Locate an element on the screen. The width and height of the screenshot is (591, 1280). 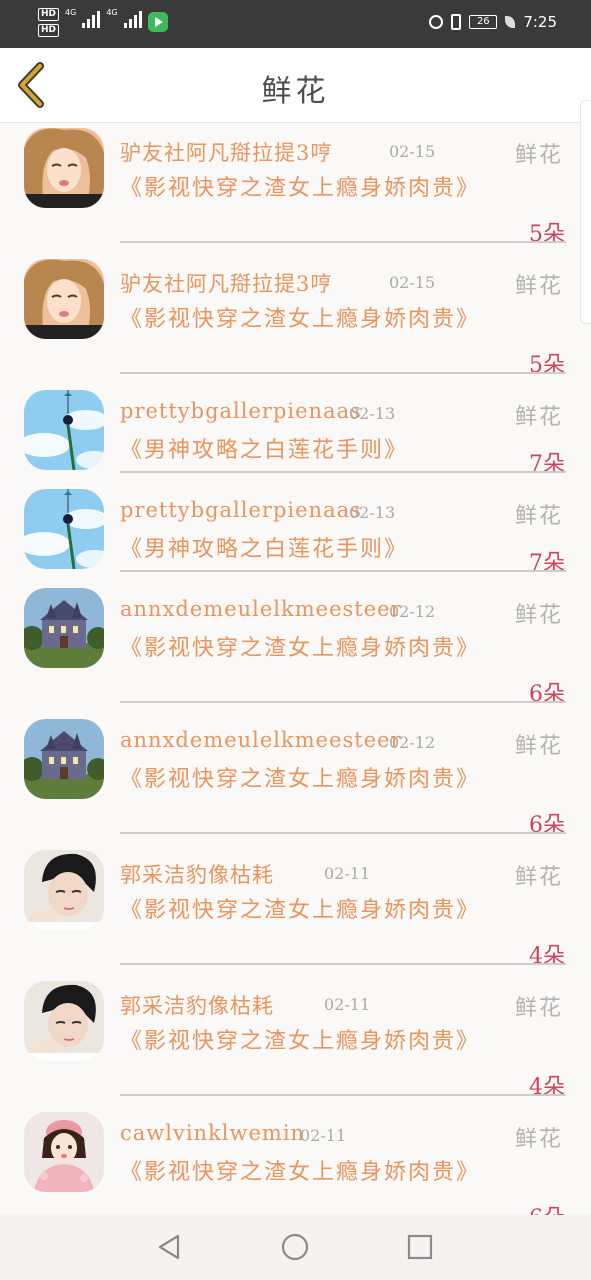
status-left: HD HD 4G 4G is located at coordinates (103, 22).